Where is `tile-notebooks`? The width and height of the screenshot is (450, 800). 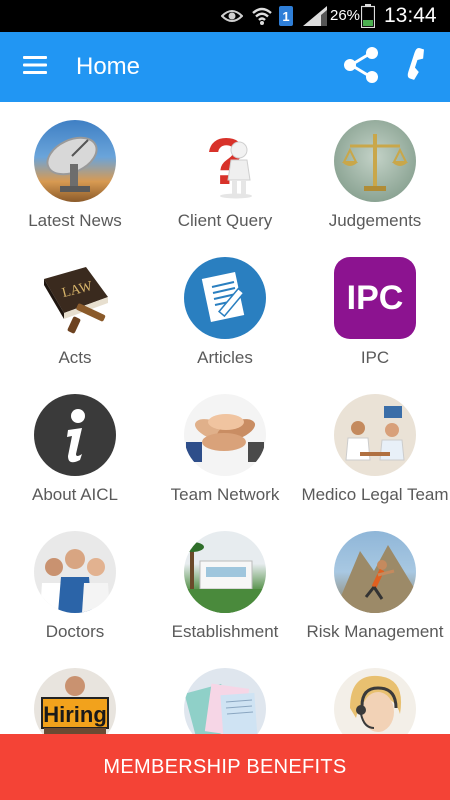
tile-notebooks is located at coordinates (225, 692).